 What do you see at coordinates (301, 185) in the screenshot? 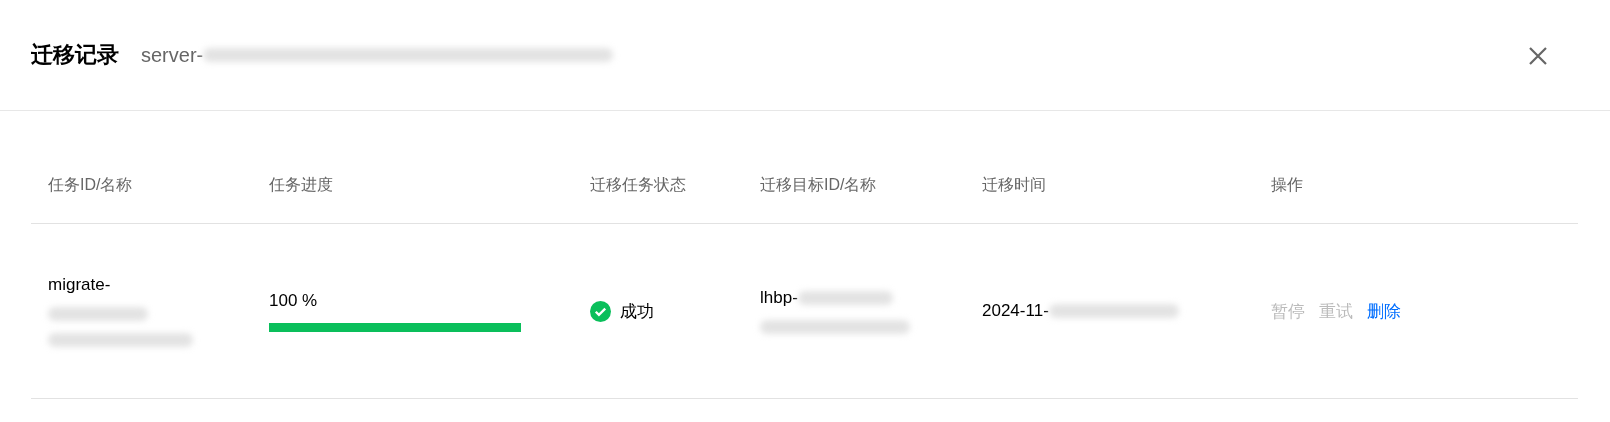
I see `column-header: 任务进度` at bounding box center [301, 185].